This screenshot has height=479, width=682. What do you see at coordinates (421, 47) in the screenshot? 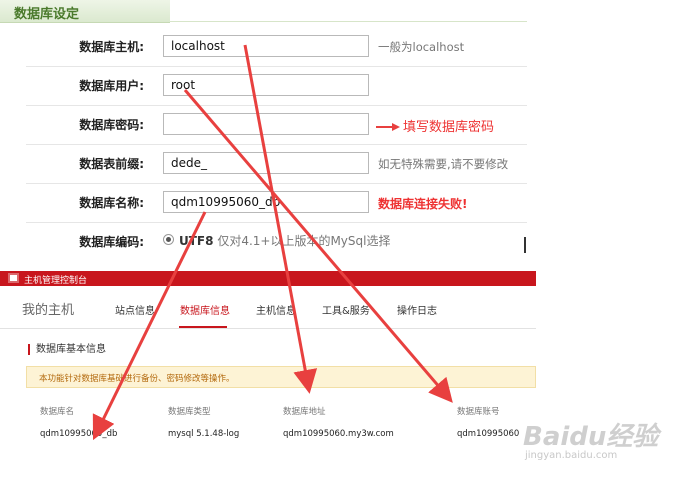
I see `db-host-hint: 一般为localhost` at bounding box center [421, 47].